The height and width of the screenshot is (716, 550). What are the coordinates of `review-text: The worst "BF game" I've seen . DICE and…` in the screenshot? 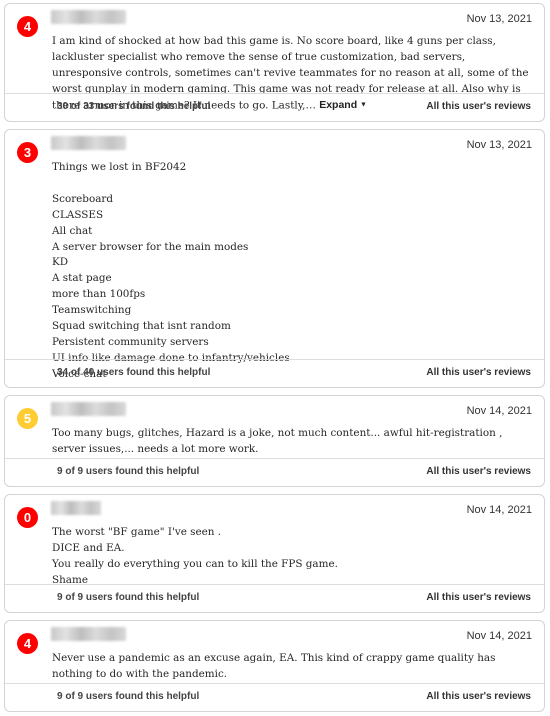 It's located at (195, 556).